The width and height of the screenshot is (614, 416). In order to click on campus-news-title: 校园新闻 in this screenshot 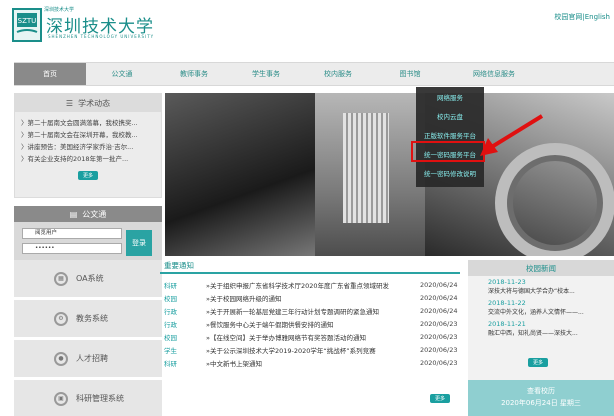, I will do `click(541, 268)`.